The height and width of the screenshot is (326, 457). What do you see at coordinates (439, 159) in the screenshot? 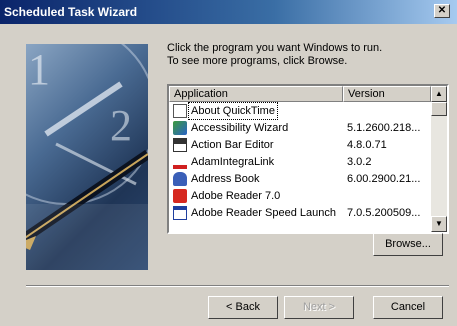
I see `vertical-scrollbar: ▲ ▼` at bounding box center [439, 159].